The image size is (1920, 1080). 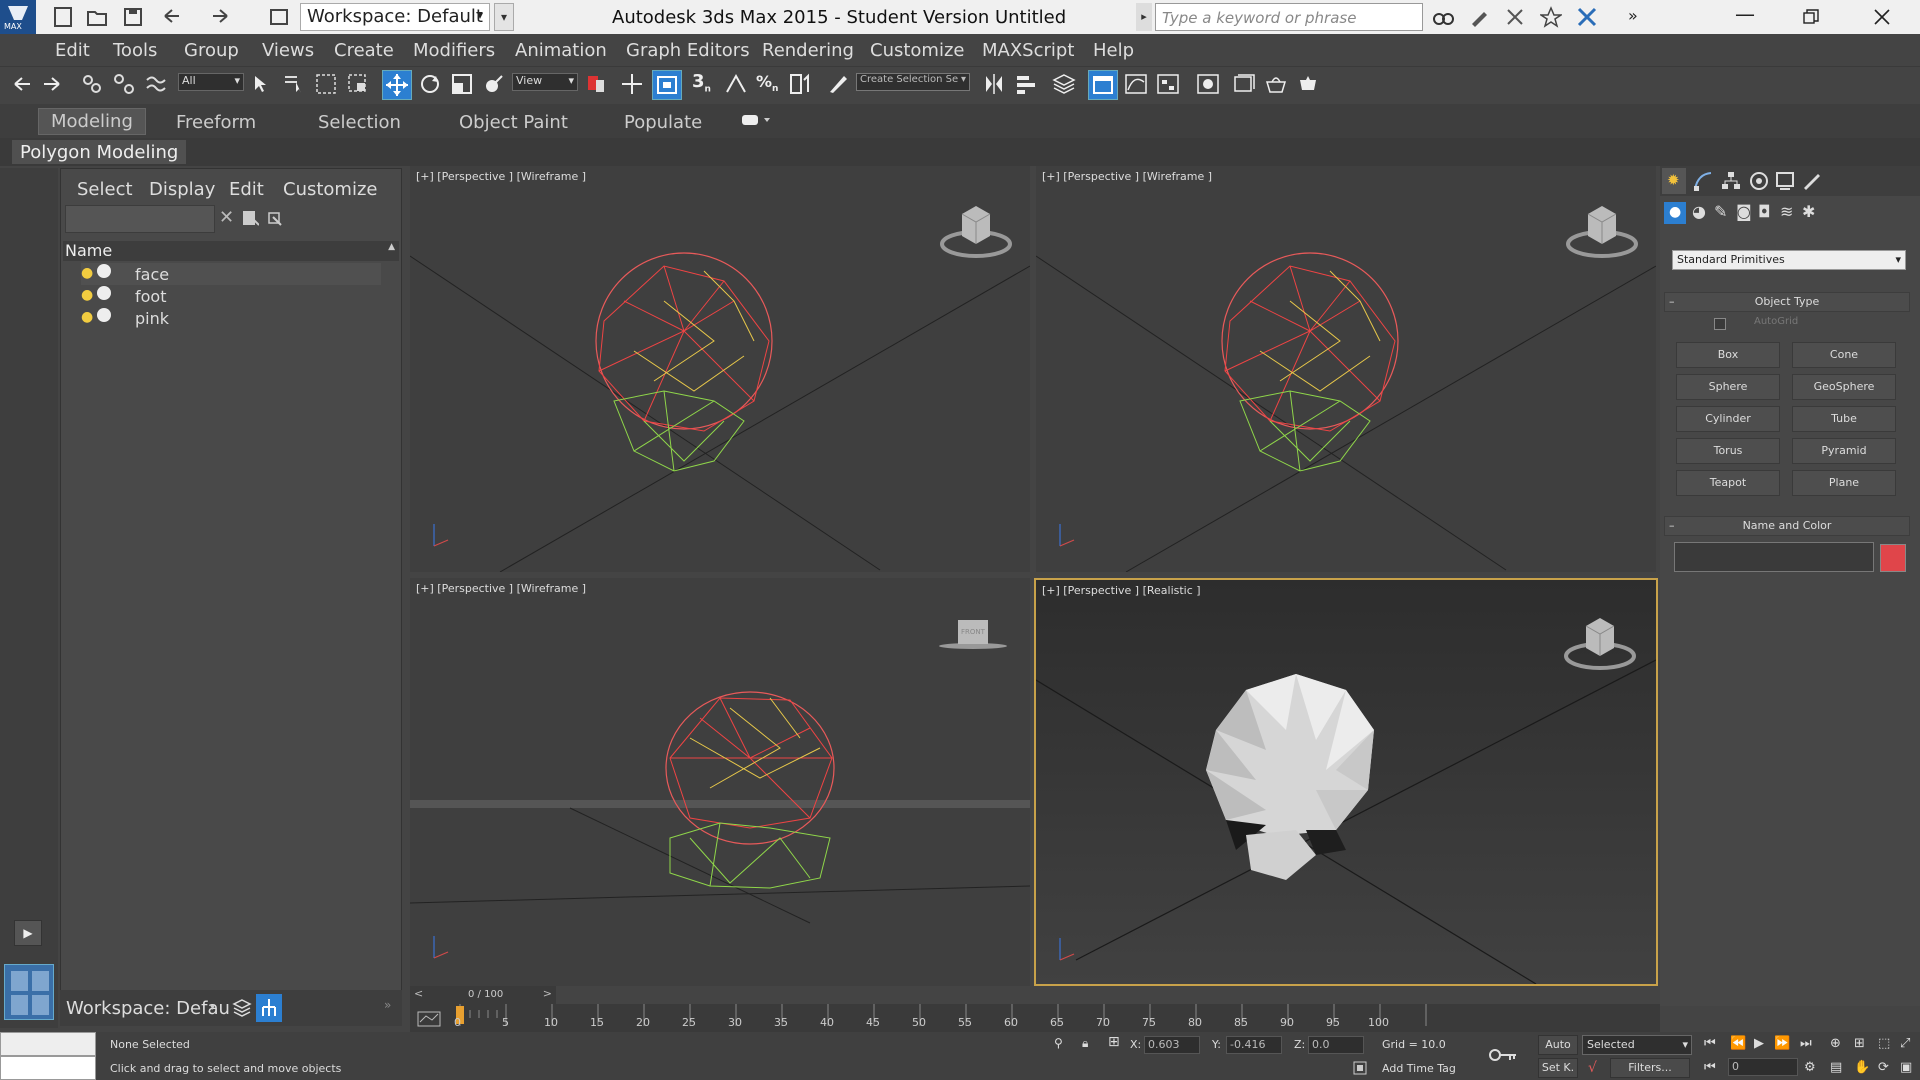 I want to click on app-logo: MAX, so click(x=18, y=17).